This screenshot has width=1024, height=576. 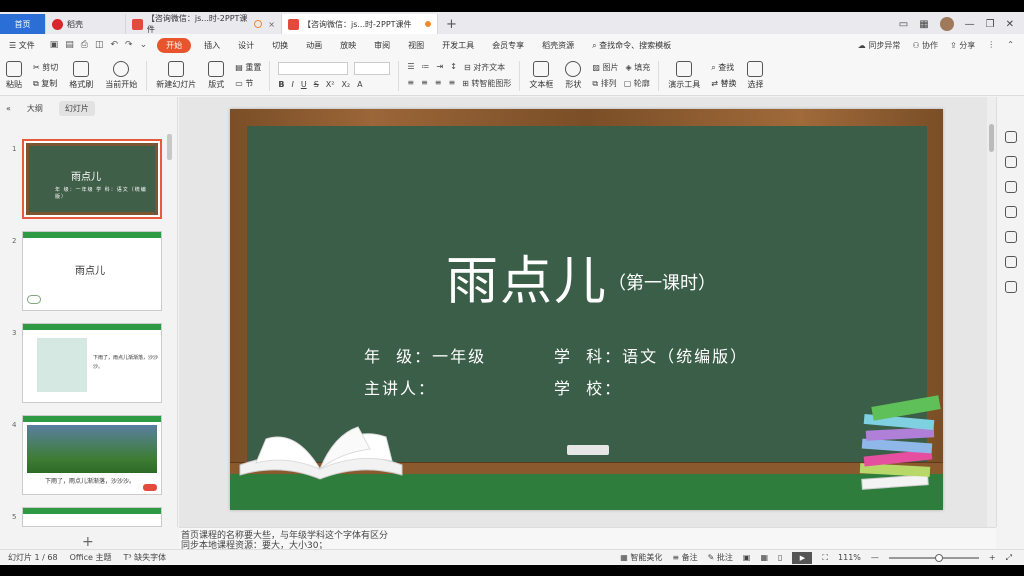 I want to click on tab-document-2: 【咨询微信：js...时-2PPT课件, so click(x=360, y=24).